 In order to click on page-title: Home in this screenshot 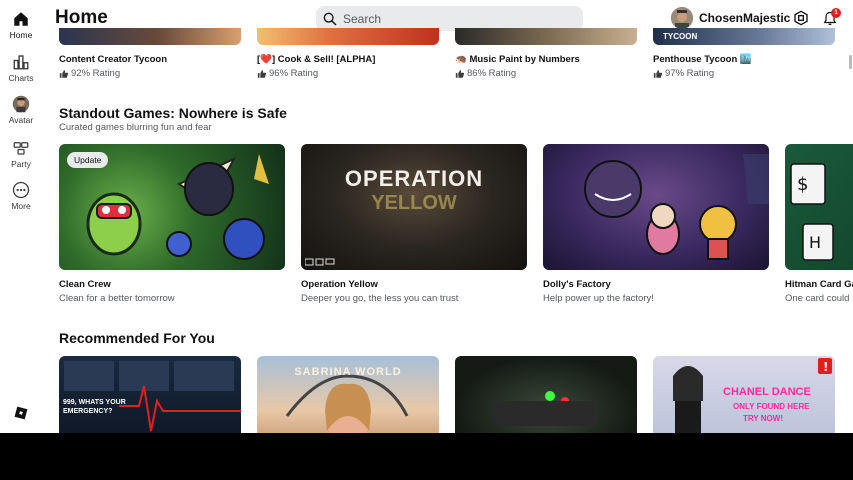, I will do `click(81, 17)`.